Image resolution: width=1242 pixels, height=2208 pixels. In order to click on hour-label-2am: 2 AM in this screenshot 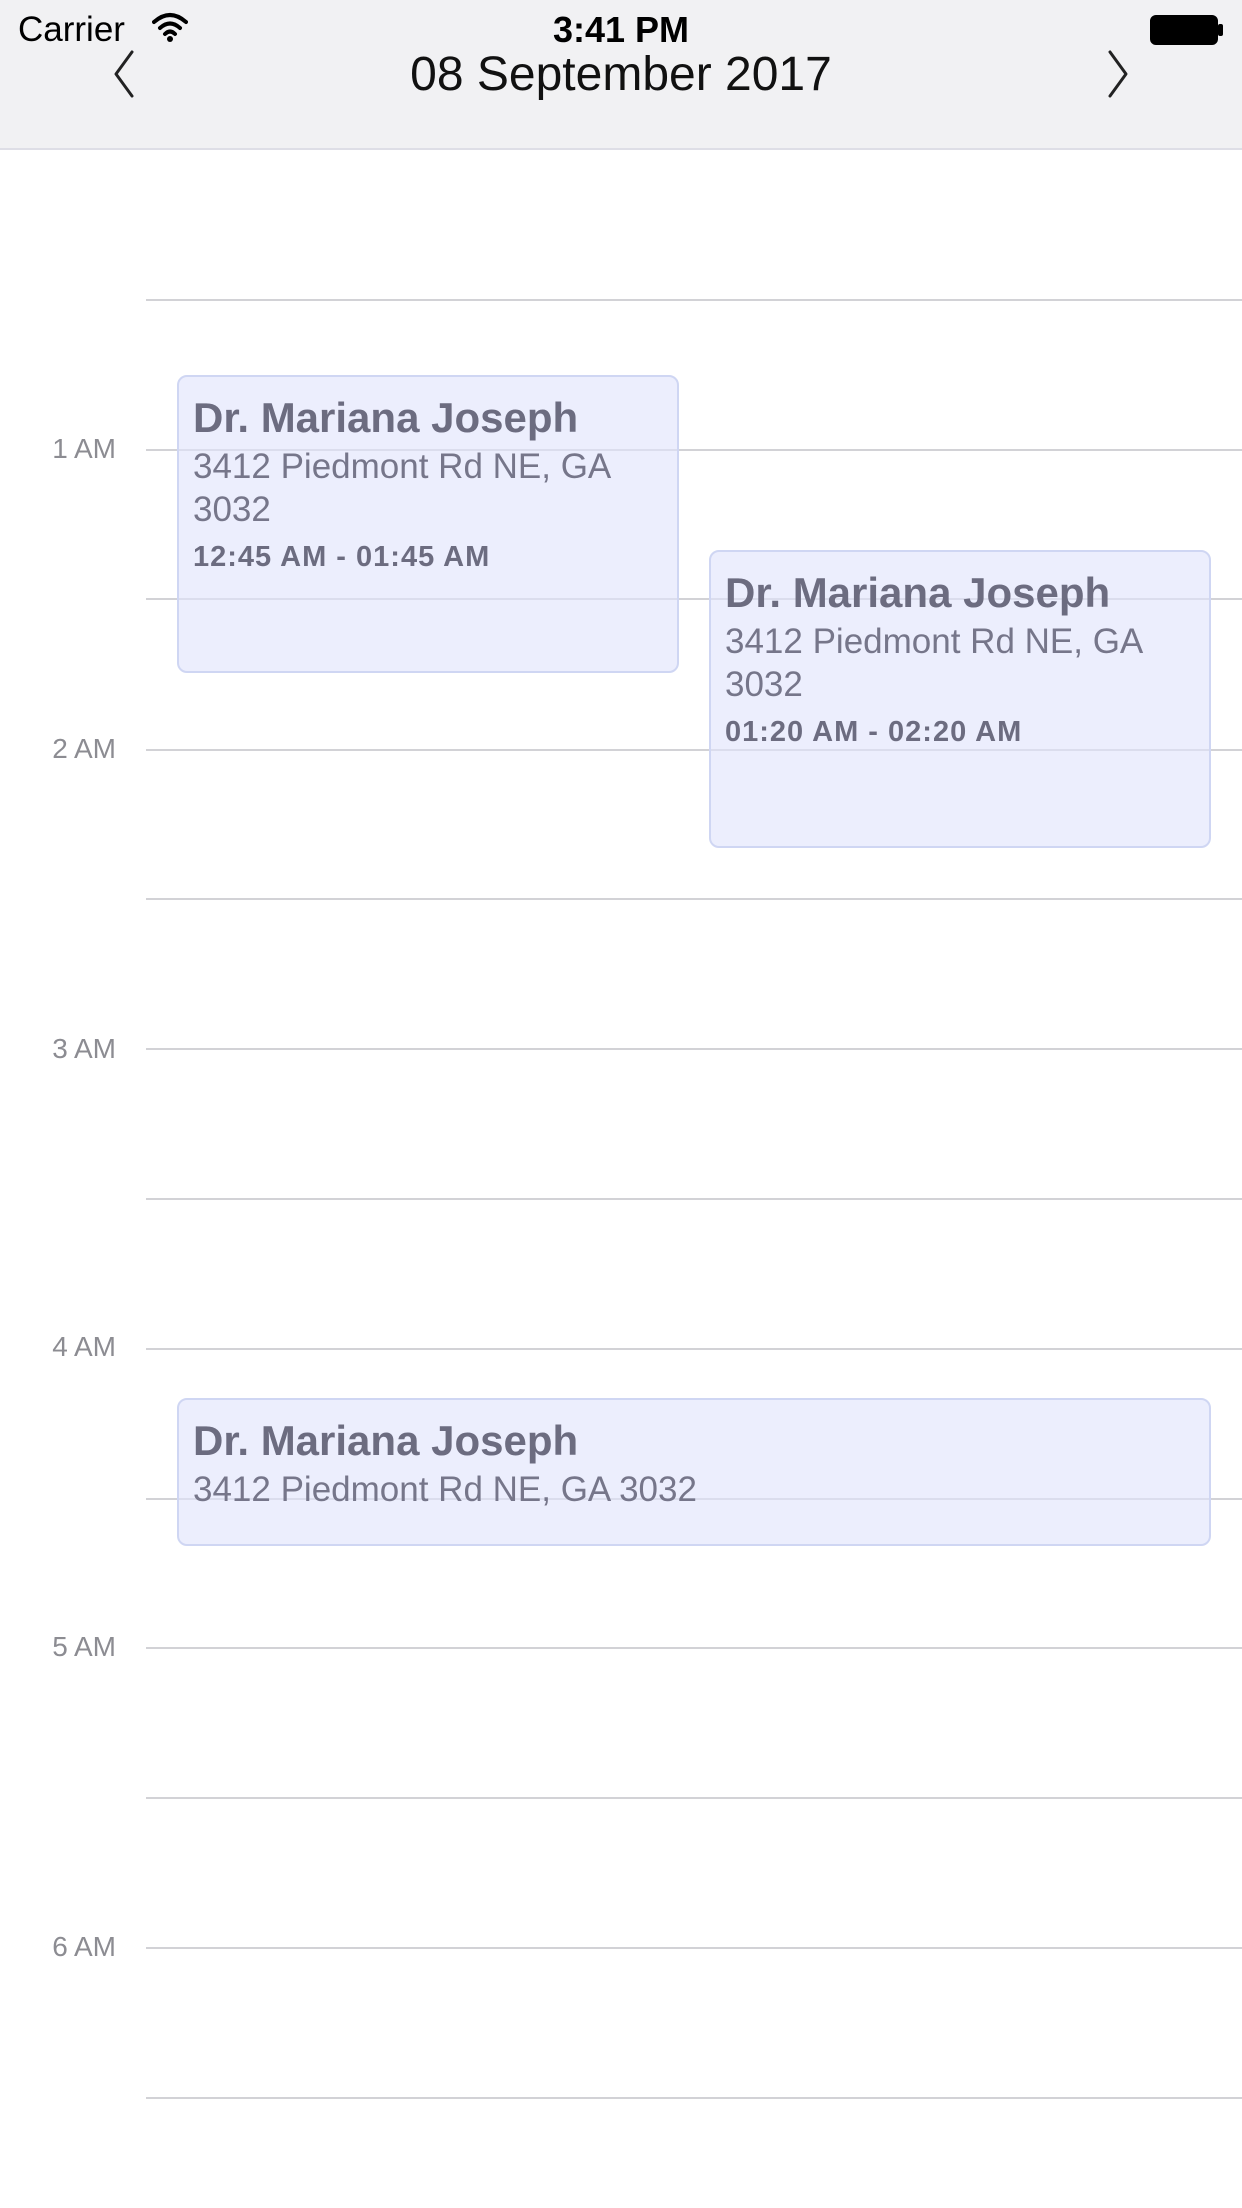, I will do `click(84, 748)`.